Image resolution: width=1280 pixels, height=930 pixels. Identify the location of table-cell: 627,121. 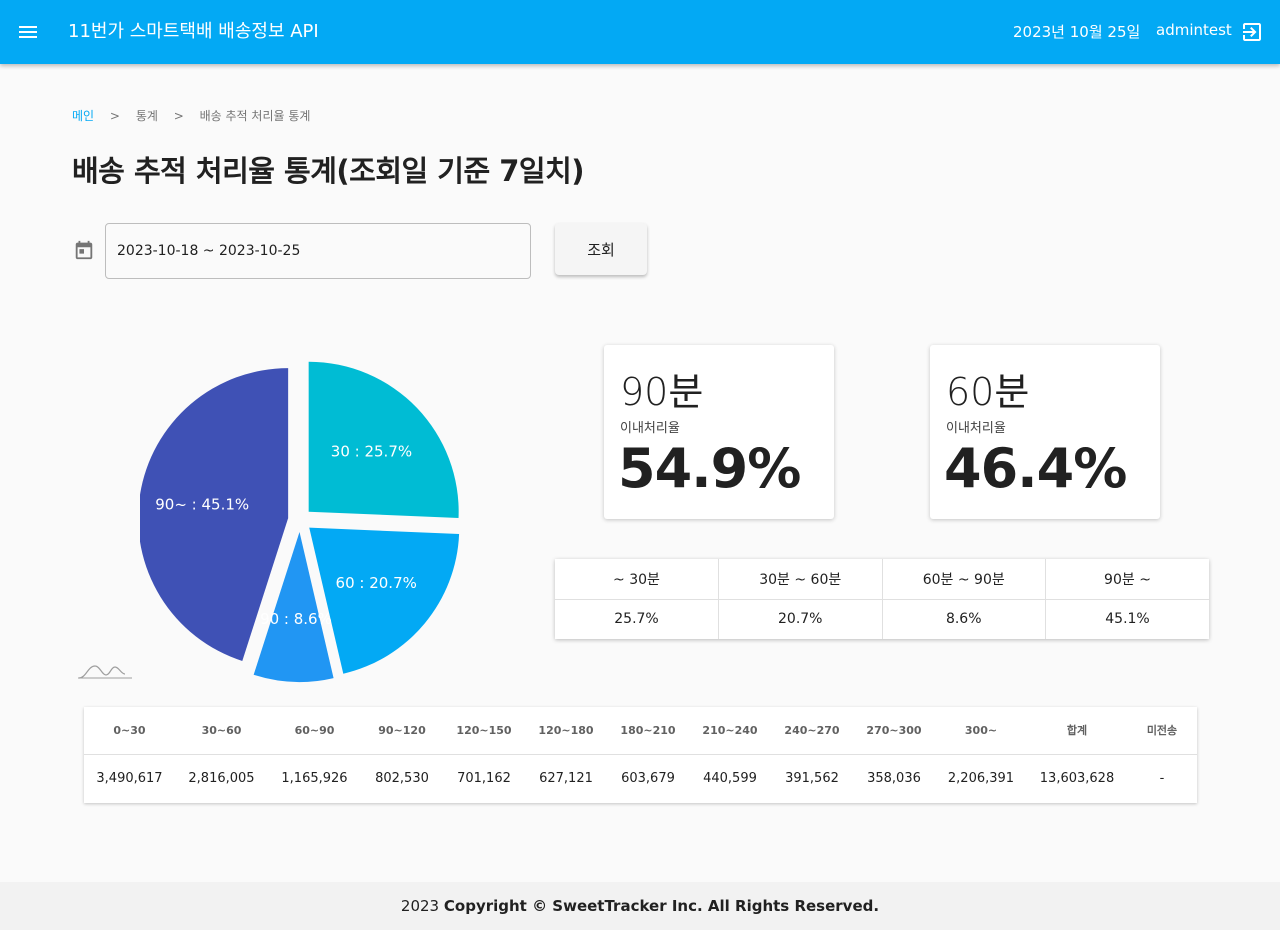
(566, 779).